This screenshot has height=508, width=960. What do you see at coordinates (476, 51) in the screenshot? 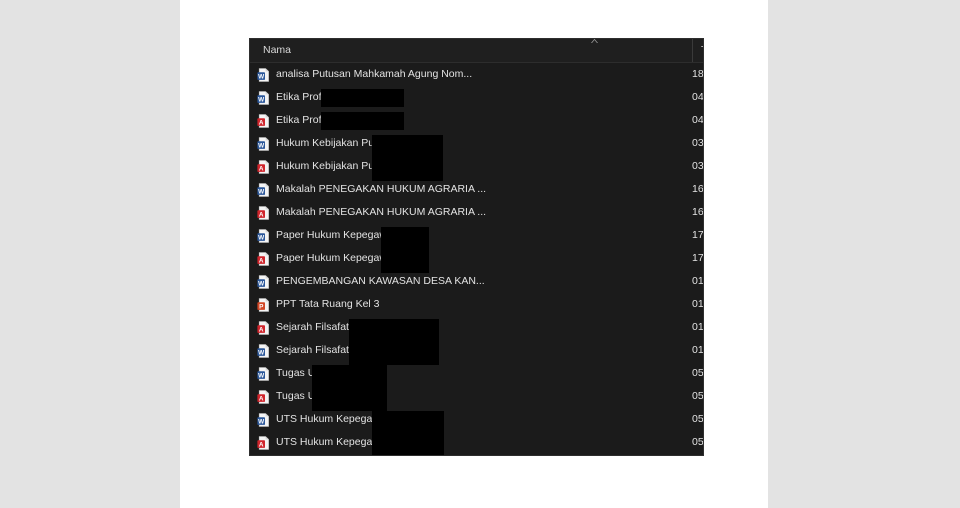
I see `column-header-row: Nama Tanggal diubah Jenis Ukuran` at bounding box center [476, 51].